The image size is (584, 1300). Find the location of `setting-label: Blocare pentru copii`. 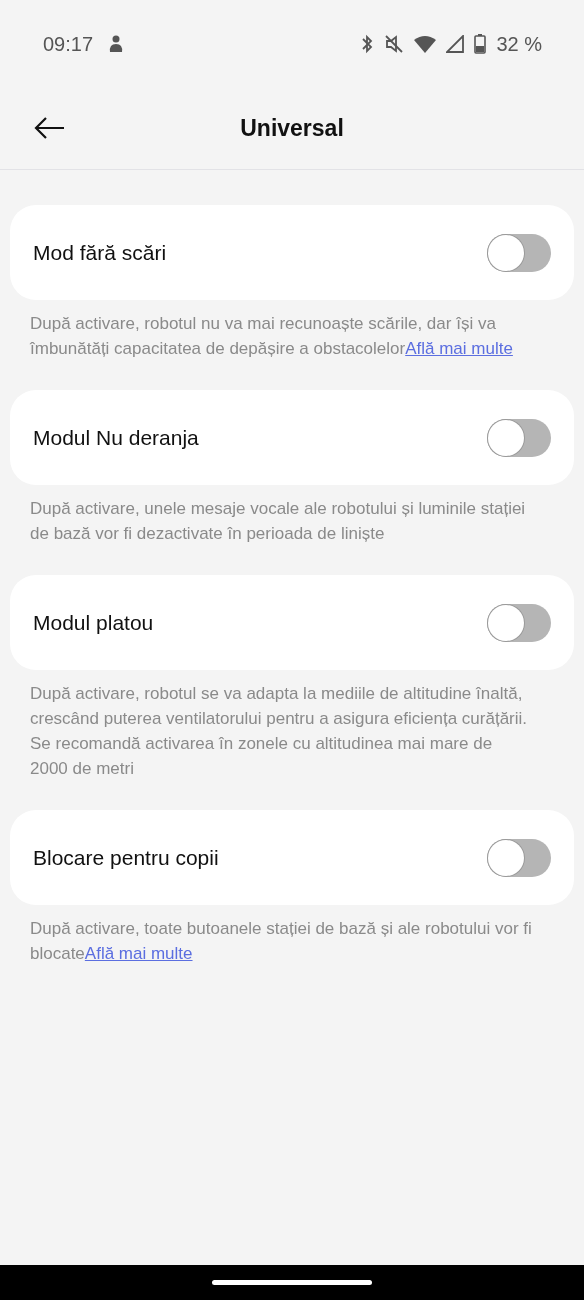

setting-label: Blocare pentru copii is located at coordinates (126, 857).